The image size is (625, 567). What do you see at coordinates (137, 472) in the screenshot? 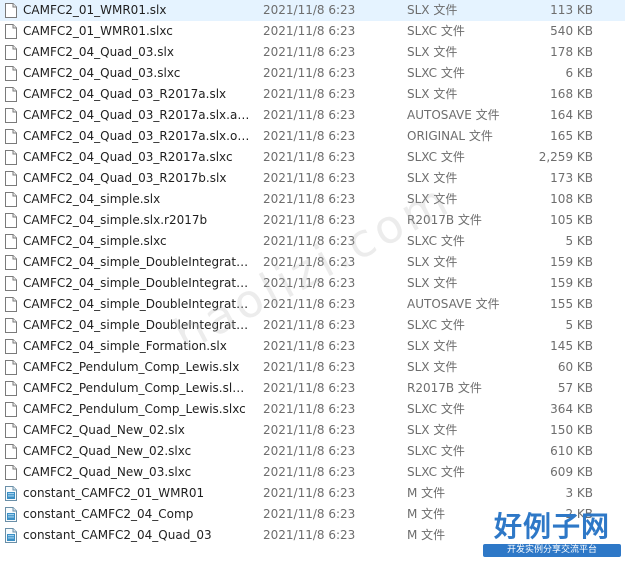
I see `file-name: CAMFC2_Quad_New_03.slxc` at bounding box center [137, 472].